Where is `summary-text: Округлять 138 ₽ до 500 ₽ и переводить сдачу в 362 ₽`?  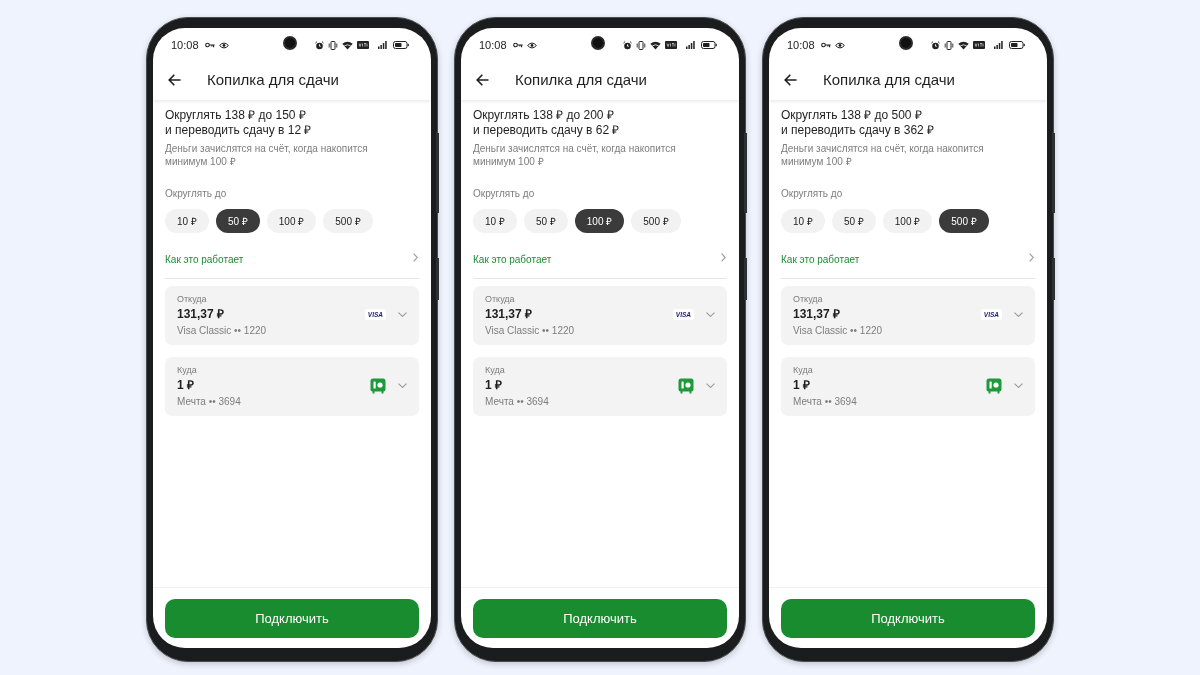
summary-text: Округлять 138 ₽ до 500 ₽ и переводить сдачу в 362 ₽ is located at coordinates (858, 123).